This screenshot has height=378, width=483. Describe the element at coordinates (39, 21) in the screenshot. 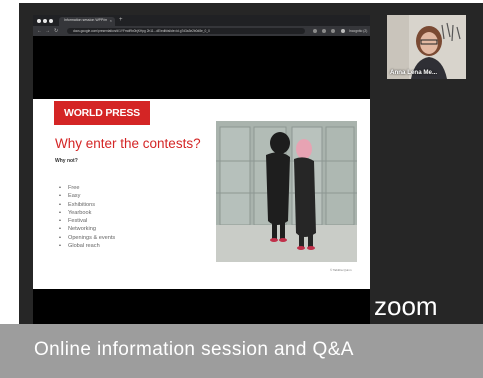

I see `window-close-icon` at that location.